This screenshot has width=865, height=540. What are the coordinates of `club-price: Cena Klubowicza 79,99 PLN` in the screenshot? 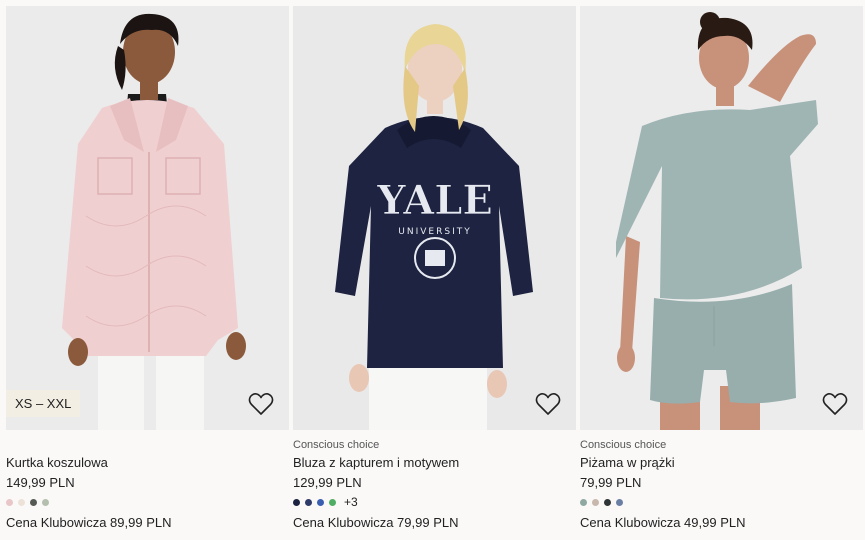 It's located at (376, 522).